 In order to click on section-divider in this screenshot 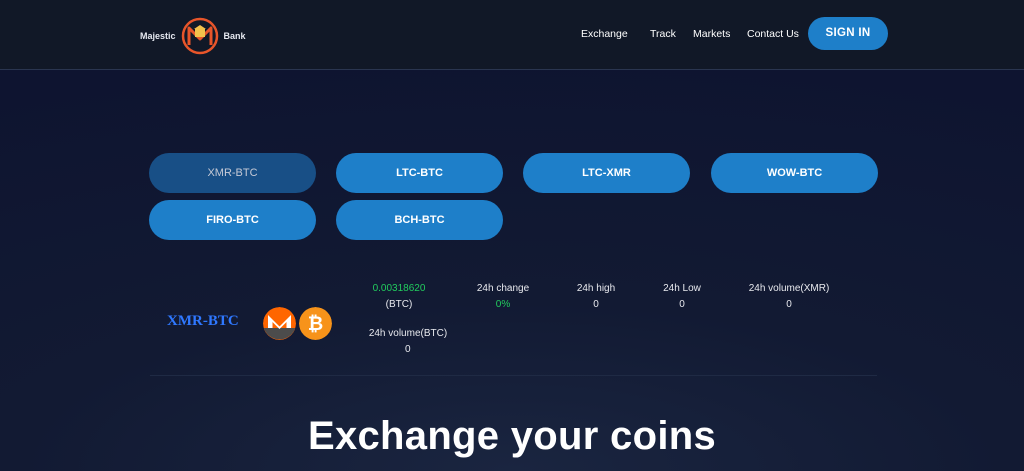, I will do `click(513, 375)`.